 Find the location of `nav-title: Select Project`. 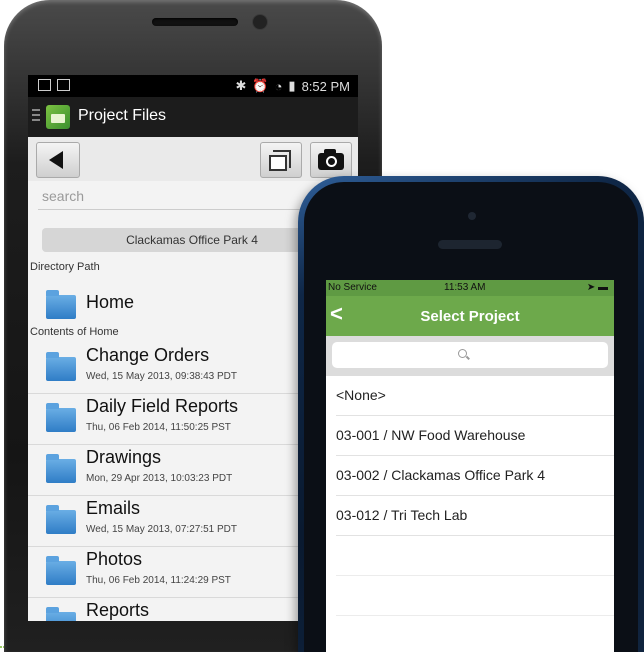

nav-title: Select Project is located at coordinates (470, 316).